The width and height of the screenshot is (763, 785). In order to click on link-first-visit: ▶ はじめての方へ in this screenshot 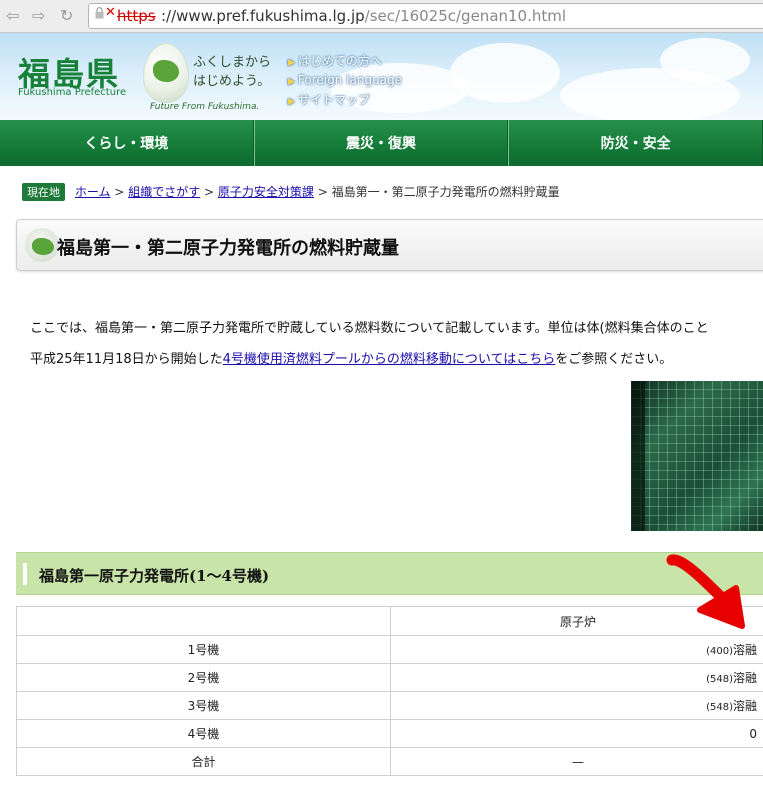, I will do `click(345, 60)`.